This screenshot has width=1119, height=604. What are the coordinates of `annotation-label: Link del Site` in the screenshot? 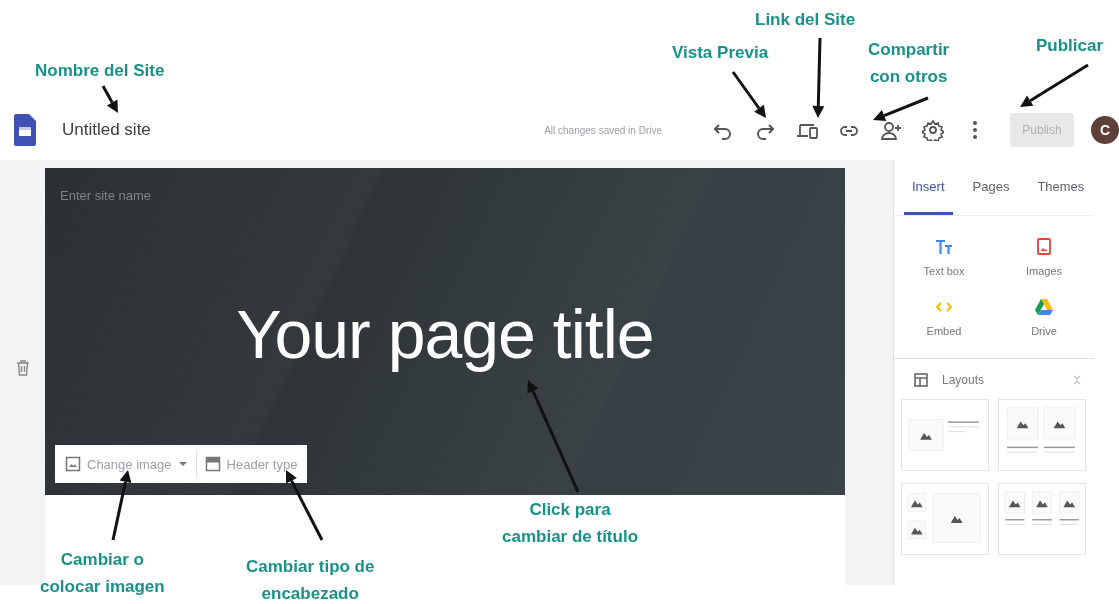 It's located at (805, 20).